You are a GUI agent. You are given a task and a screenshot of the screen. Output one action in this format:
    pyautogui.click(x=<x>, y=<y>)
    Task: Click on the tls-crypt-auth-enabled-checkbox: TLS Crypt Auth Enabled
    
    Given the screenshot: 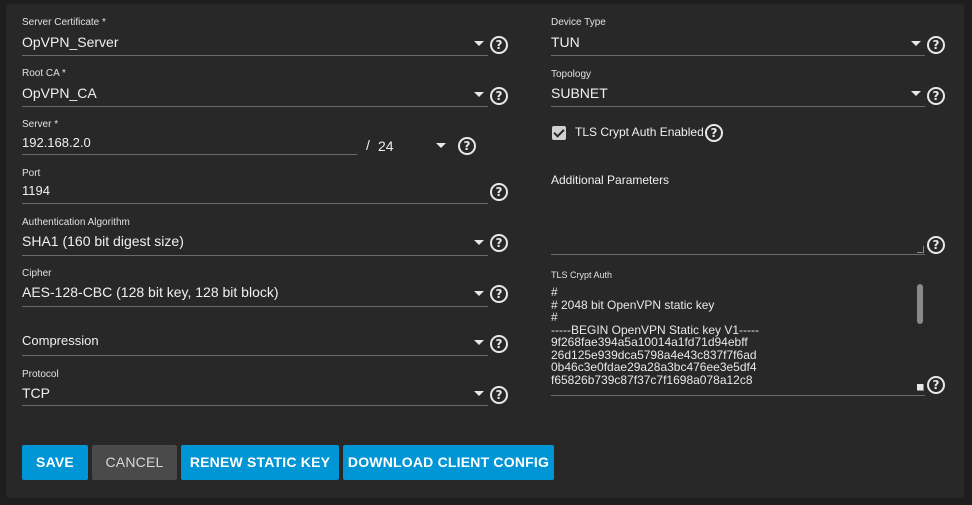 What is the action you would take?
    pyautogui.click(x=631, y=133)
    